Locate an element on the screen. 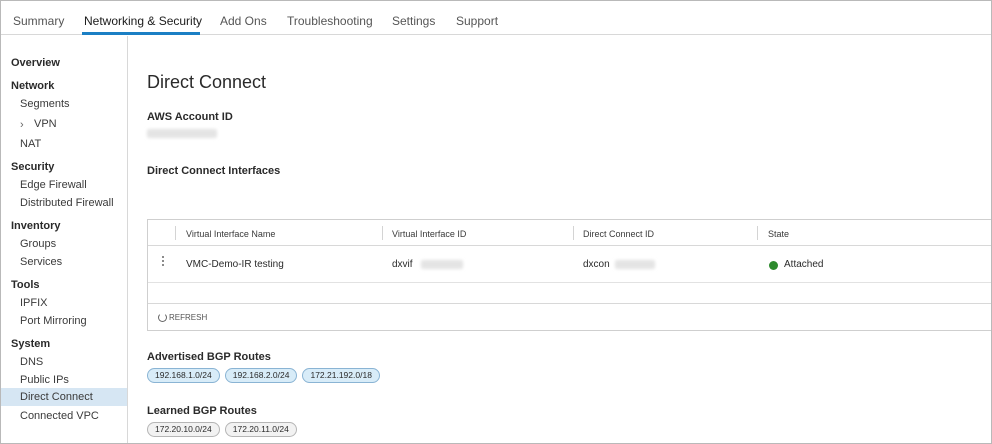  route-chip: 192.168.1.0/24 is located at coordinates (183, 375).